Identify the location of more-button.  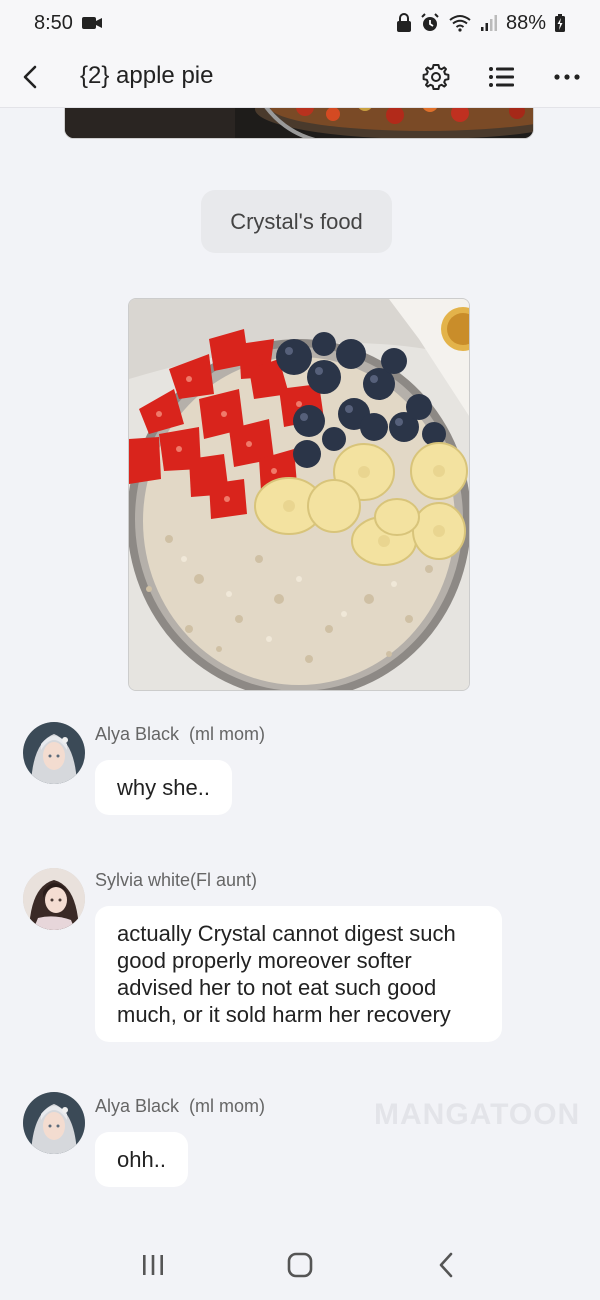
(567, 77).